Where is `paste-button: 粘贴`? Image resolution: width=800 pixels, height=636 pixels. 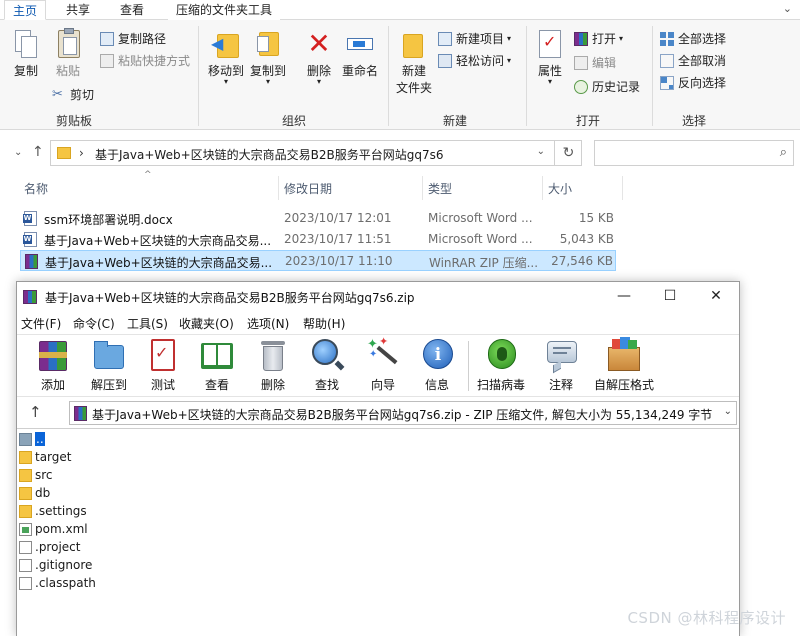 paste-button: 粘贴 is located at coordinates (68, 53).